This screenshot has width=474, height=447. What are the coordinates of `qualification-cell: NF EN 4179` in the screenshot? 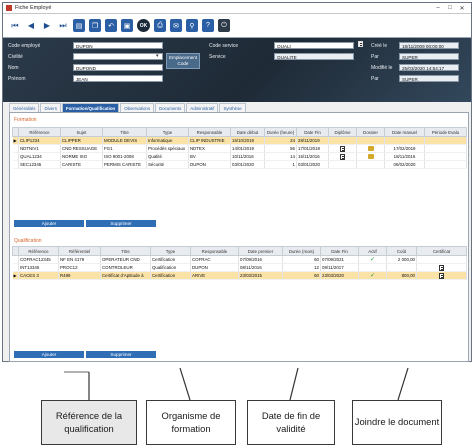 It's located at (79, 259).